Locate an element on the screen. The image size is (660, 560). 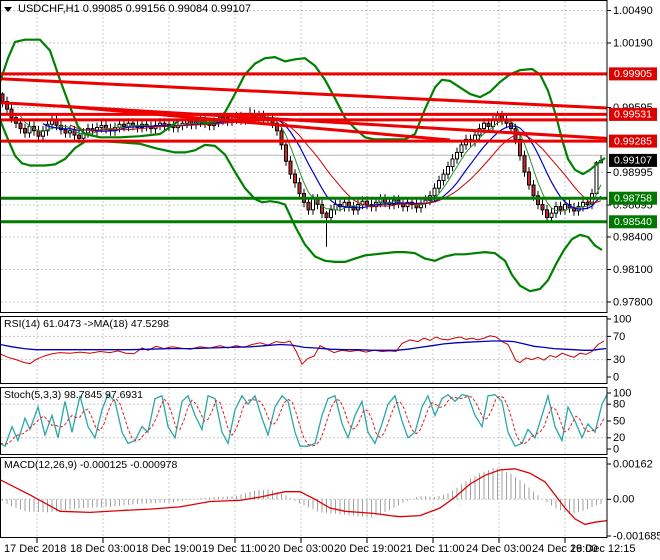
svg-text: 1.00190 is located at coordinates (633, 43).